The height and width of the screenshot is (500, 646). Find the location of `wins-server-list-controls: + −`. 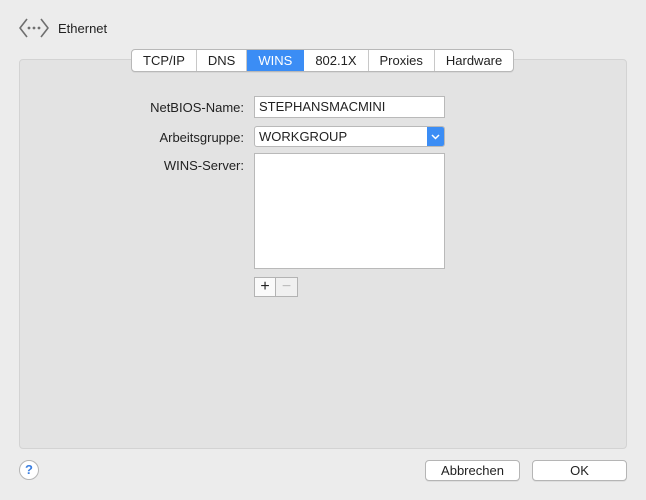

wins-server-list-controls: + − is located at coordinates (276, 287).